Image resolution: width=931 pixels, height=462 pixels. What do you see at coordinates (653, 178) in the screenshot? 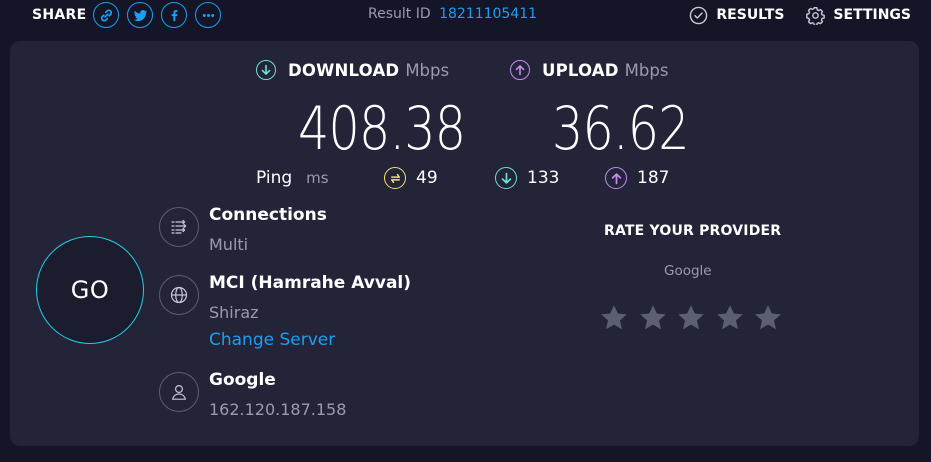
I see `ping-upload-value: 187` at bounding box center [653, 178].